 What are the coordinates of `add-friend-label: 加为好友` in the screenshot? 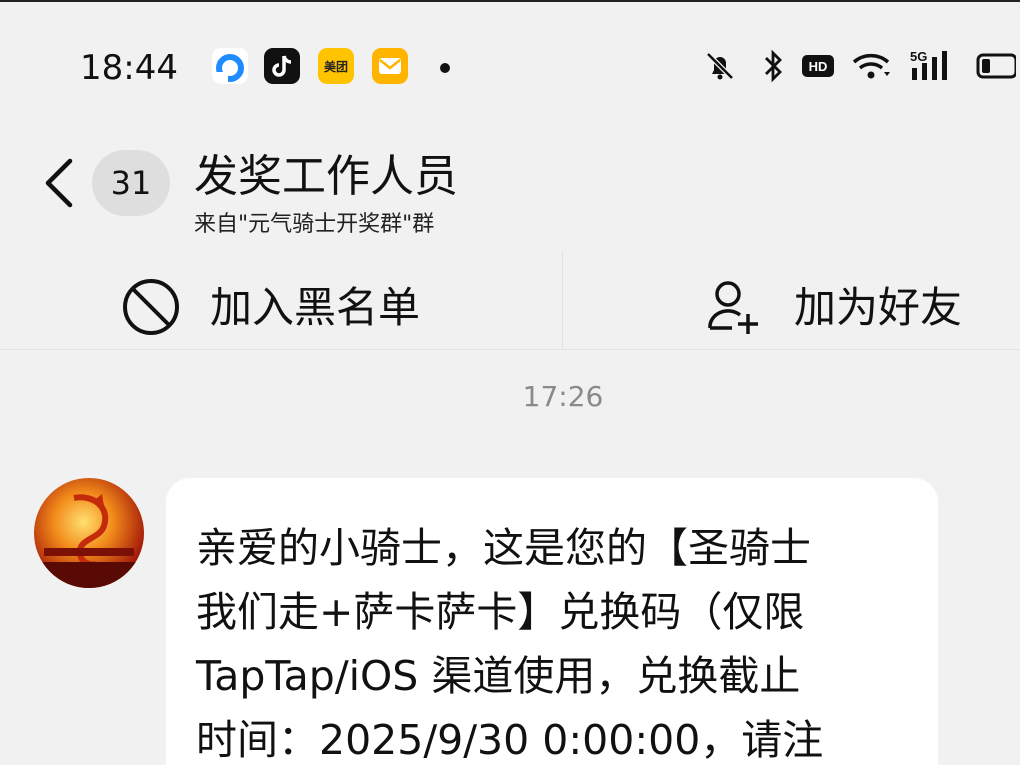 It's located at (878, 307).